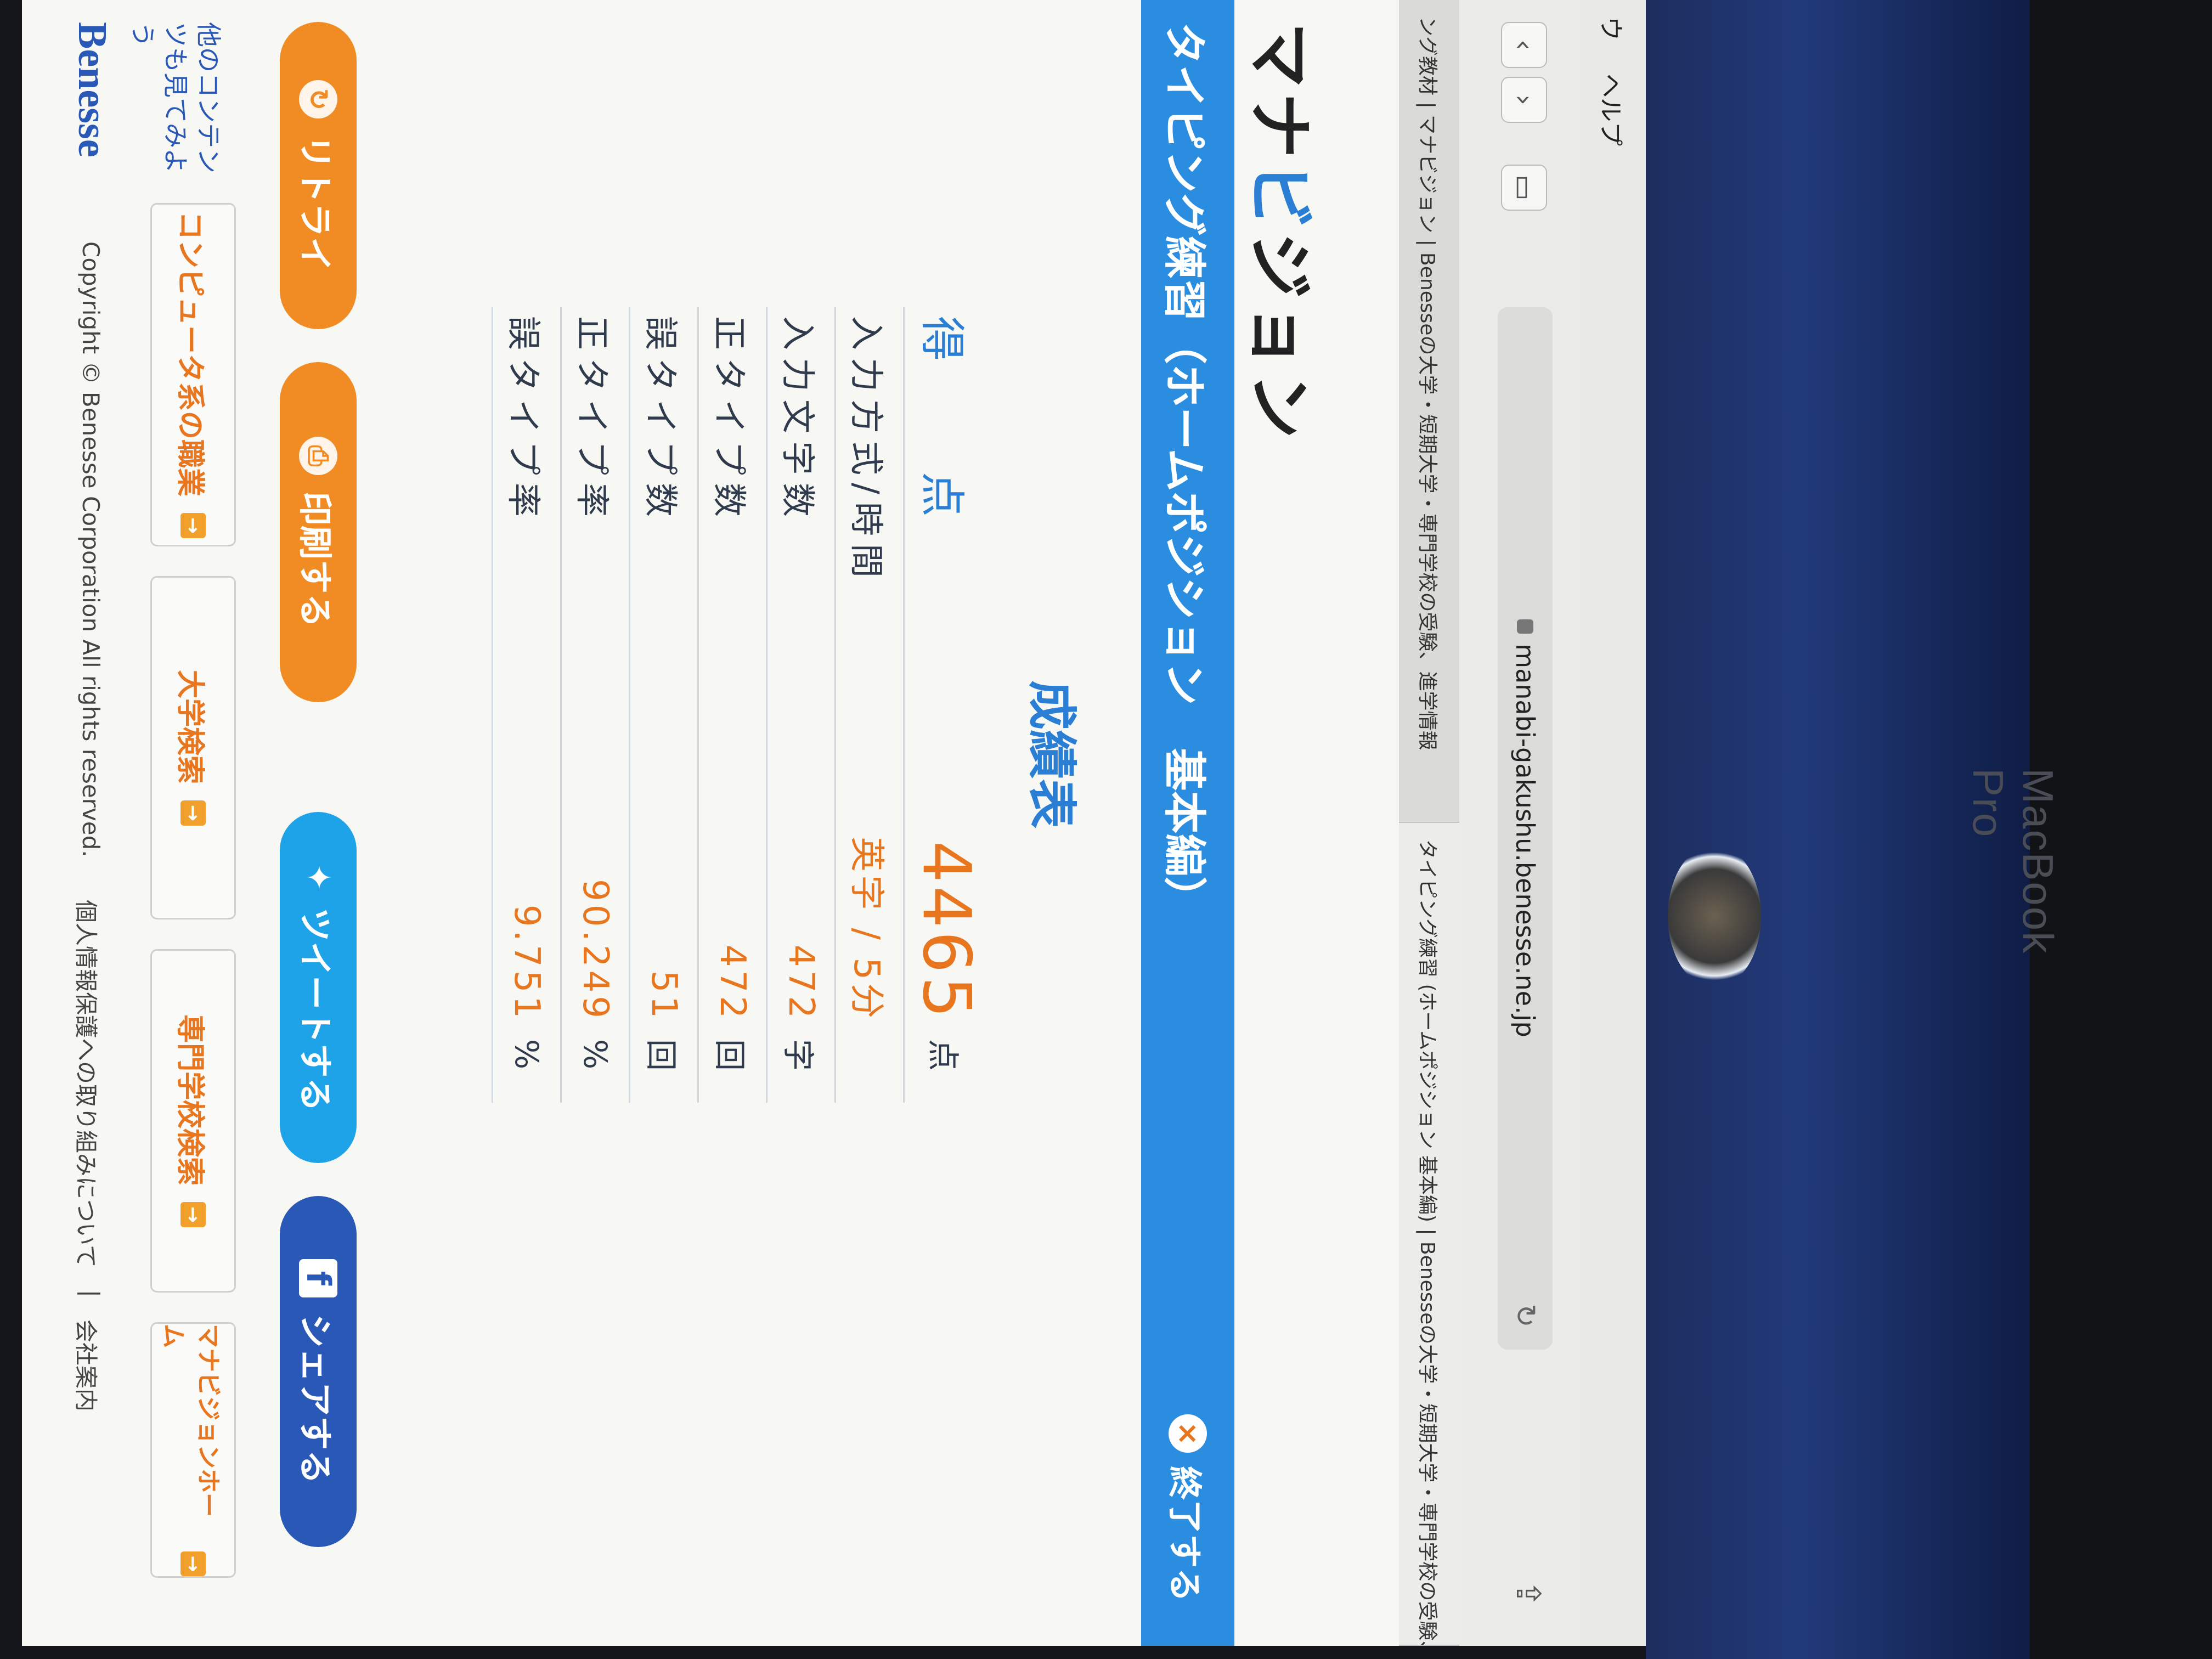  I want to click on link-label: 大学検索, so click(190, 727).